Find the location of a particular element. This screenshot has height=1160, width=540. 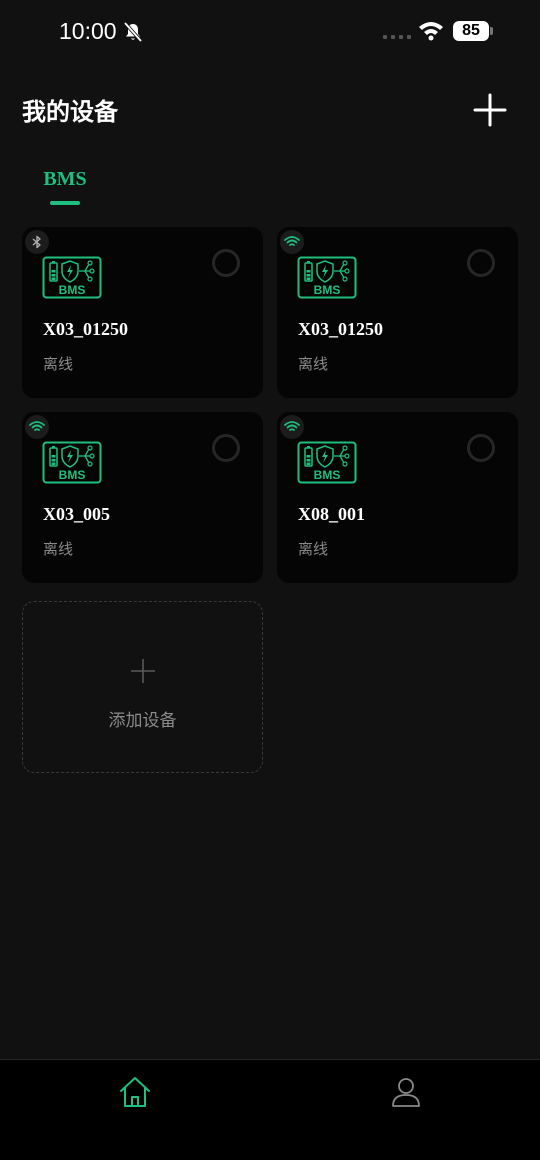

bluetooth-icon is located at coordinates (36, 242).